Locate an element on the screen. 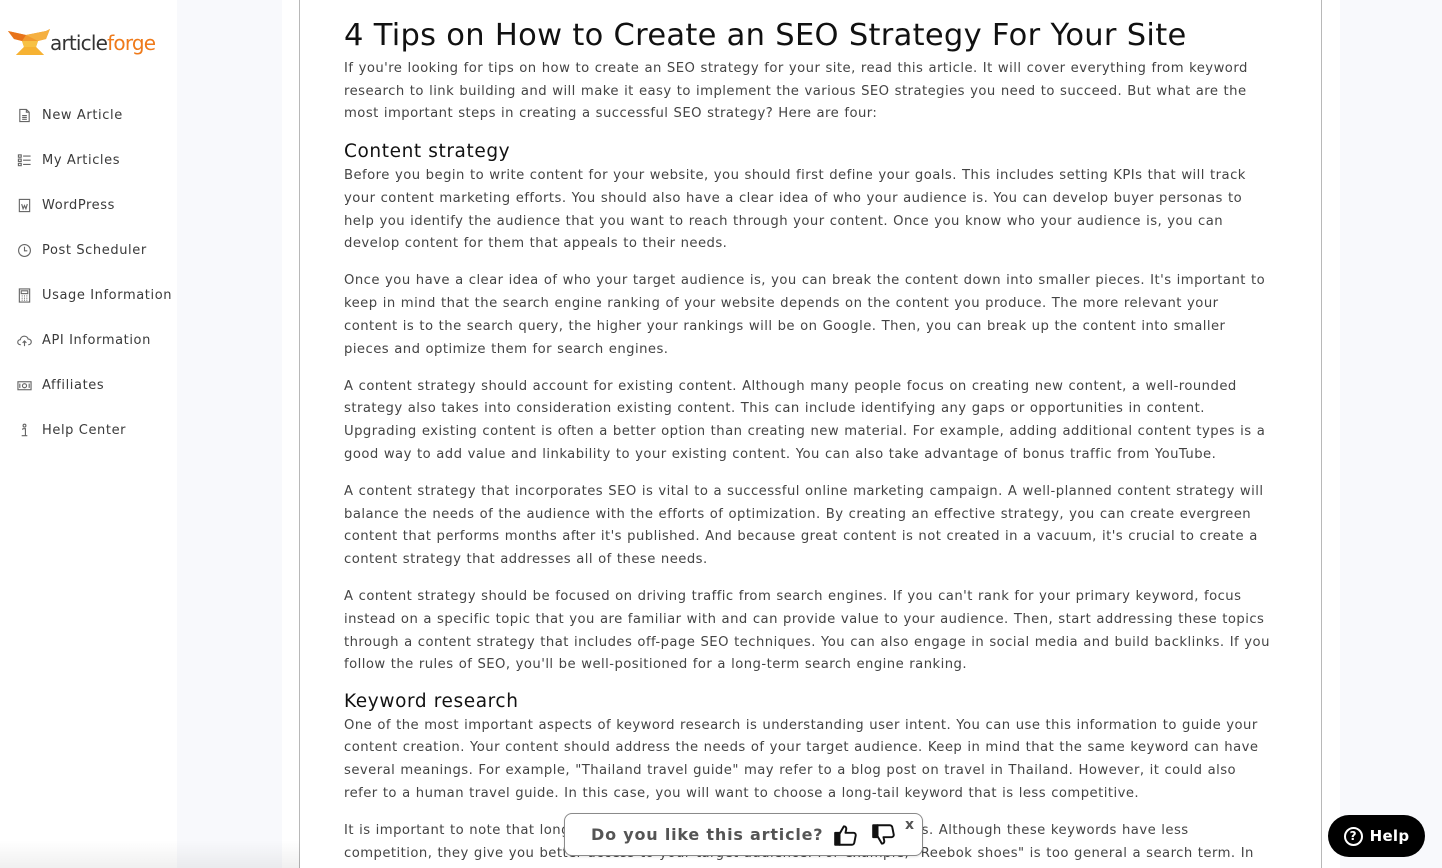 This screenshot has width=1442, height=868. thumbs-down-icon is located at coordinates (884, 834).